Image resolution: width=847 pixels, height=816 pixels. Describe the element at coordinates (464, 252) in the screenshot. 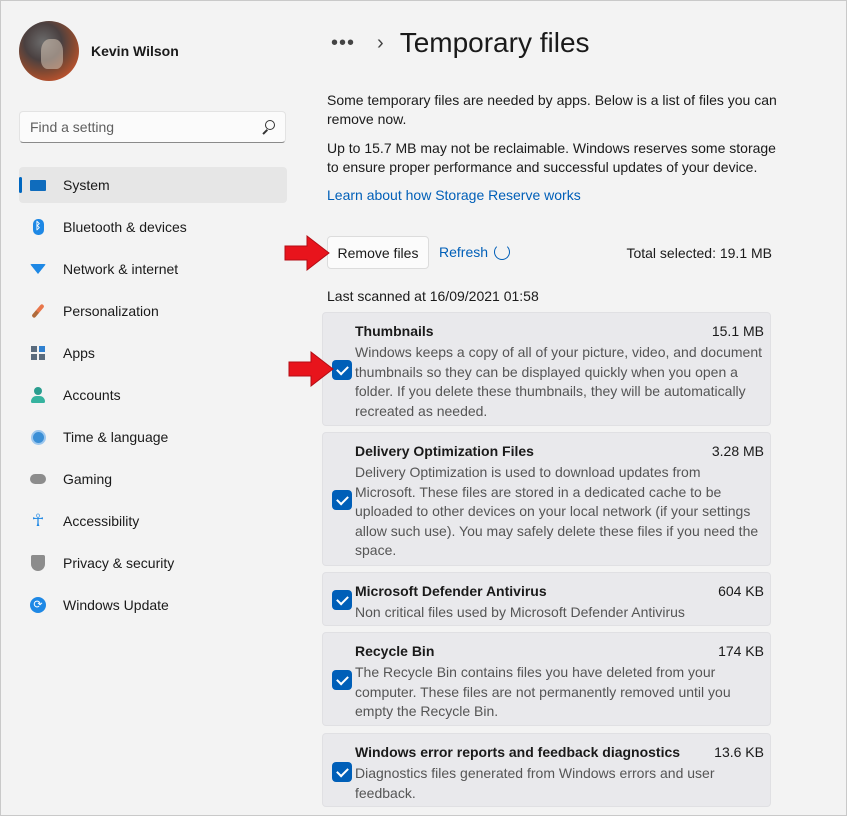

I see `refresh-label: Refresh` at that location.